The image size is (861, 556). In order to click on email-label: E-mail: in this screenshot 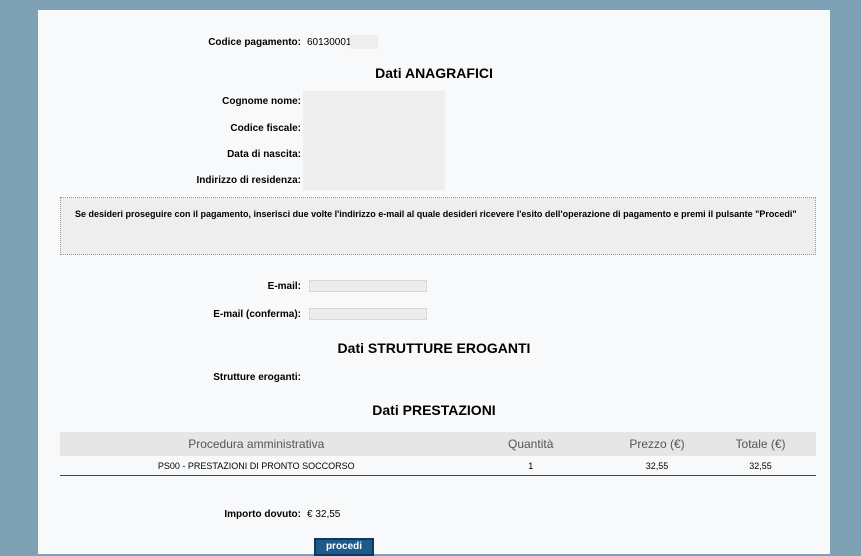, I will do `click(284, 286)`.